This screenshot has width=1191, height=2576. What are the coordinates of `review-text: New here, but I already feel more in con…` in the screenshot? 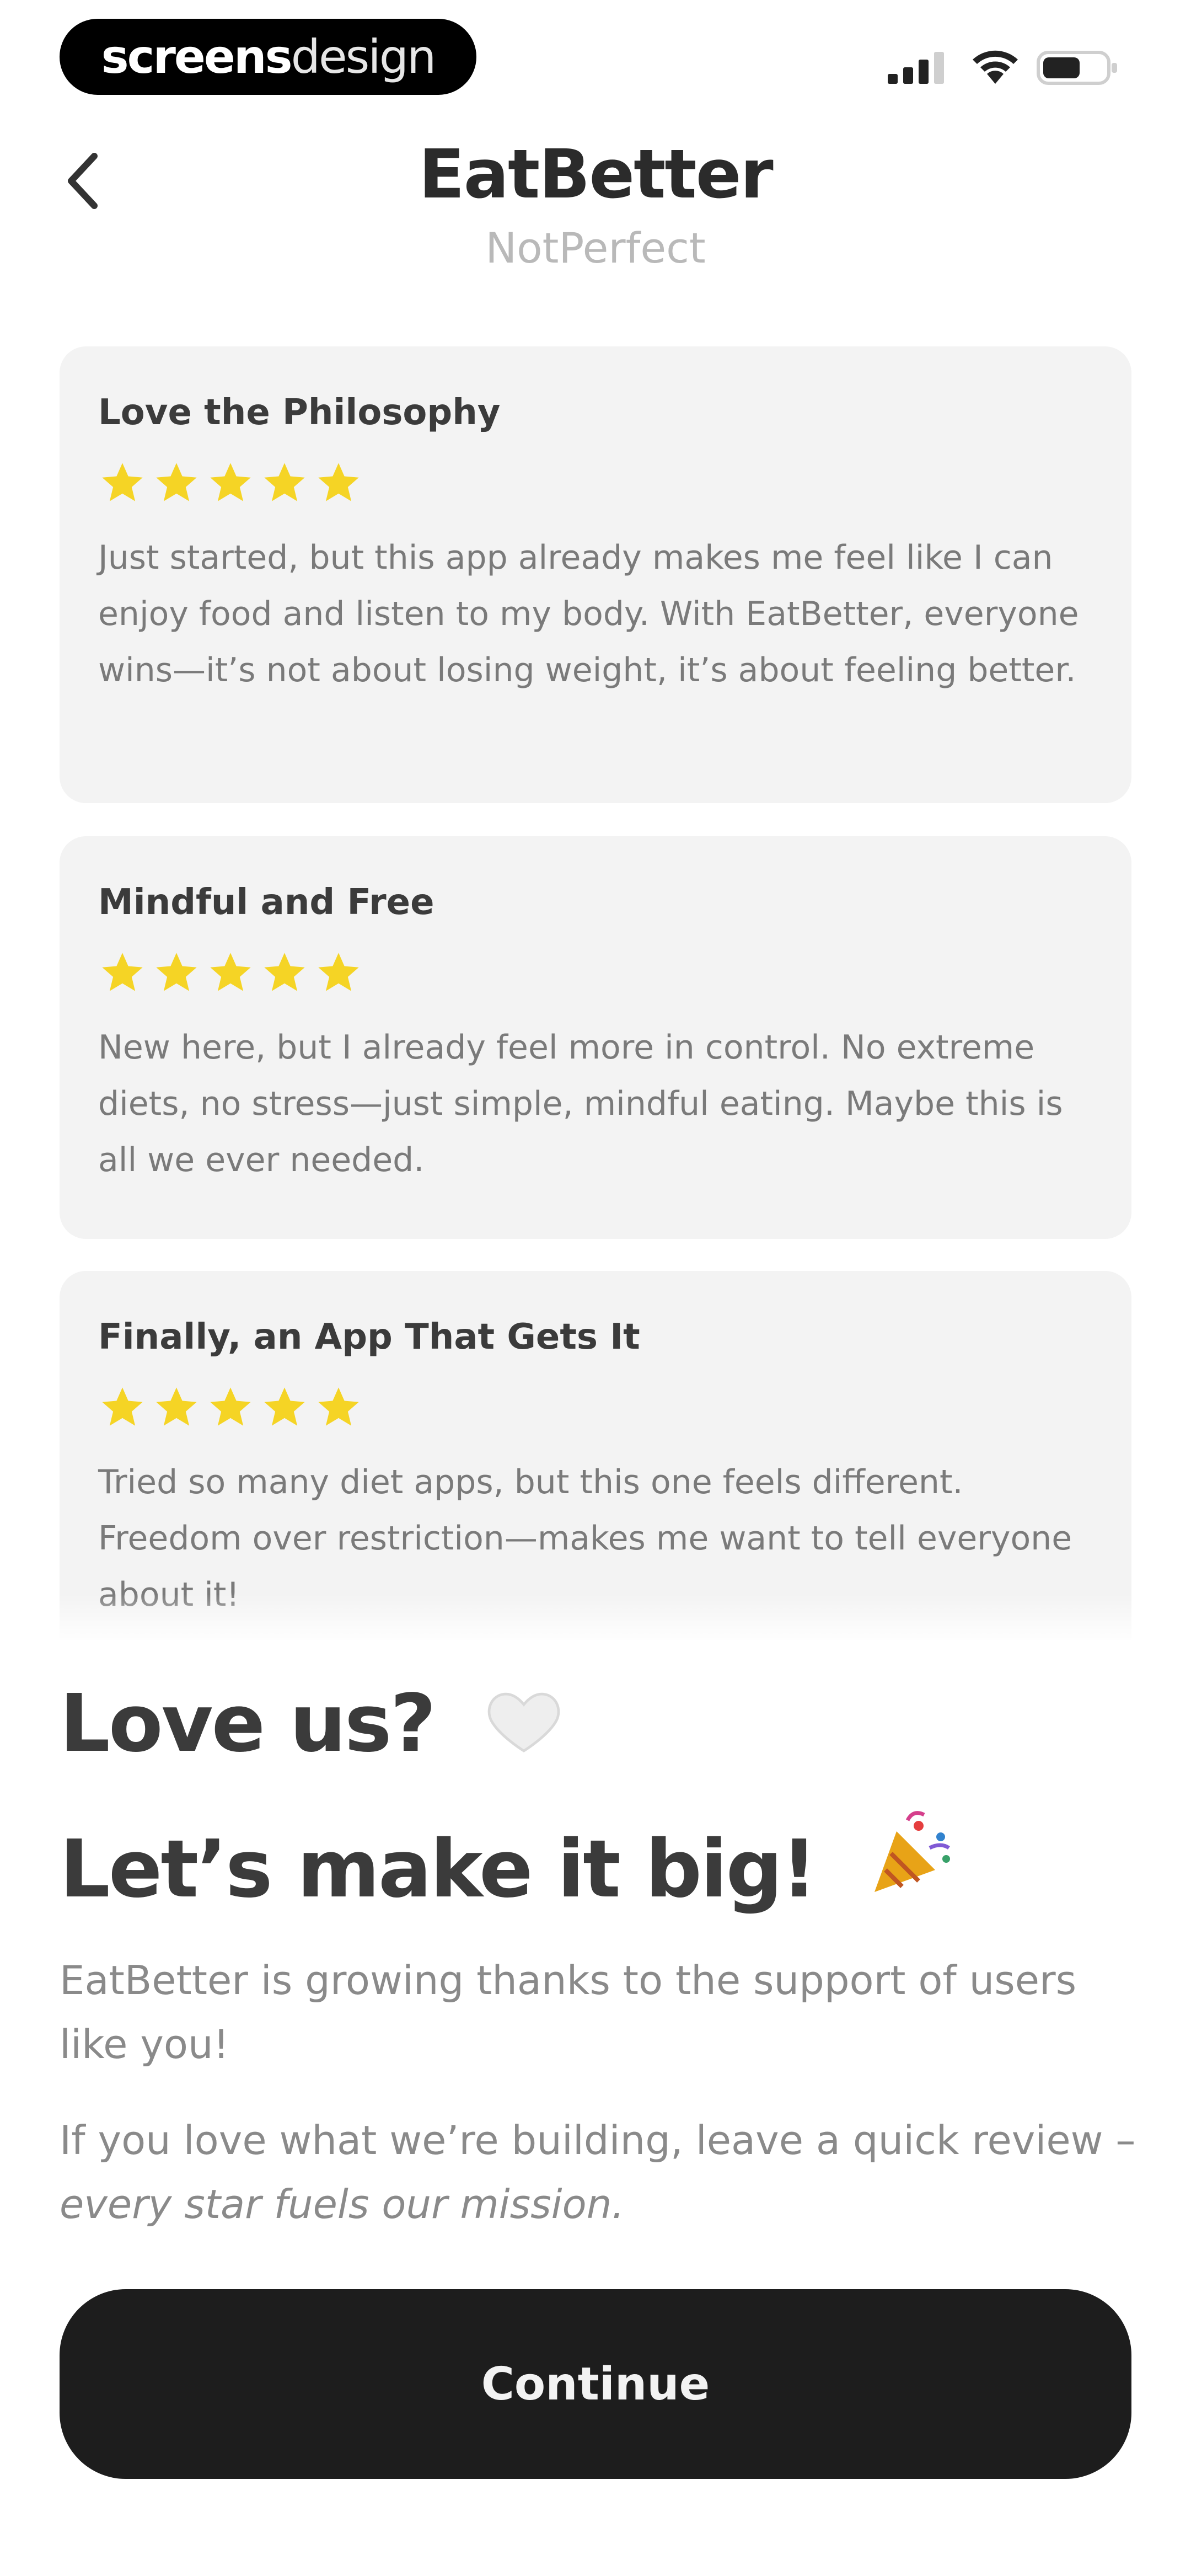 It's located at (580, 1103).